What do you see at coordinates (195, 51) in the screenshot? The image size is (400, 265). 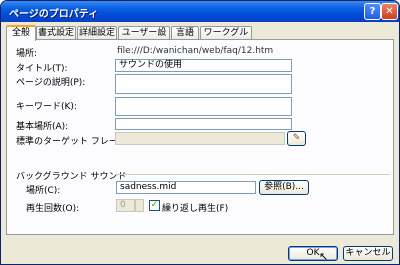 I see `location-value: file:///D:/wanichan/web/faq/12.htm` at bounding box center [195, 51].